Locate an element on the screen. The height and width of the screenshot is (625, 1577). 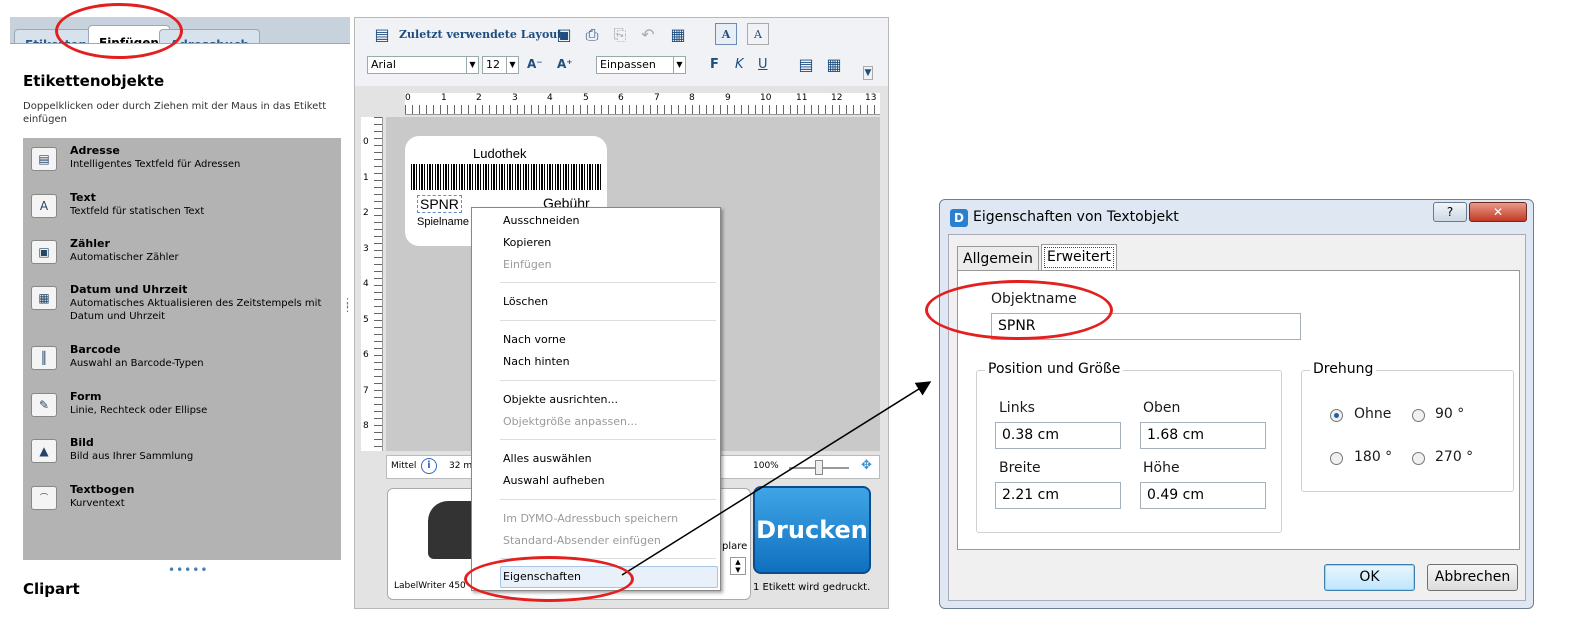
item-title: Adresse is located at coordinates (95, 150).